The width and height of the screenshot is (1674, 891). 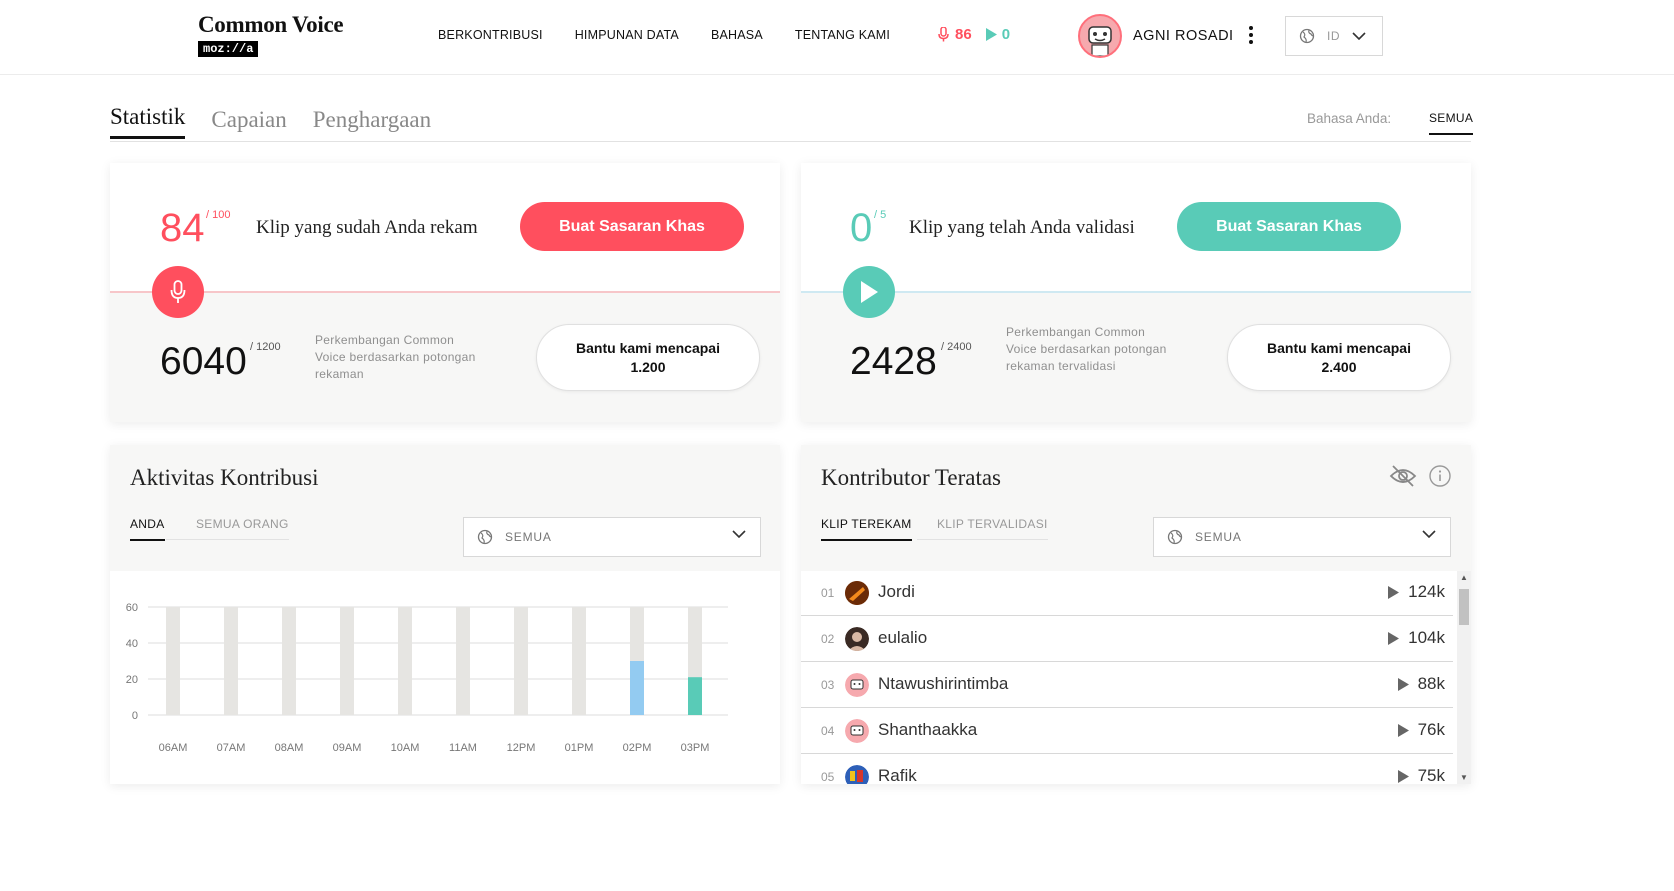 I want to click on info-icon, so click(x=1440, y=476).